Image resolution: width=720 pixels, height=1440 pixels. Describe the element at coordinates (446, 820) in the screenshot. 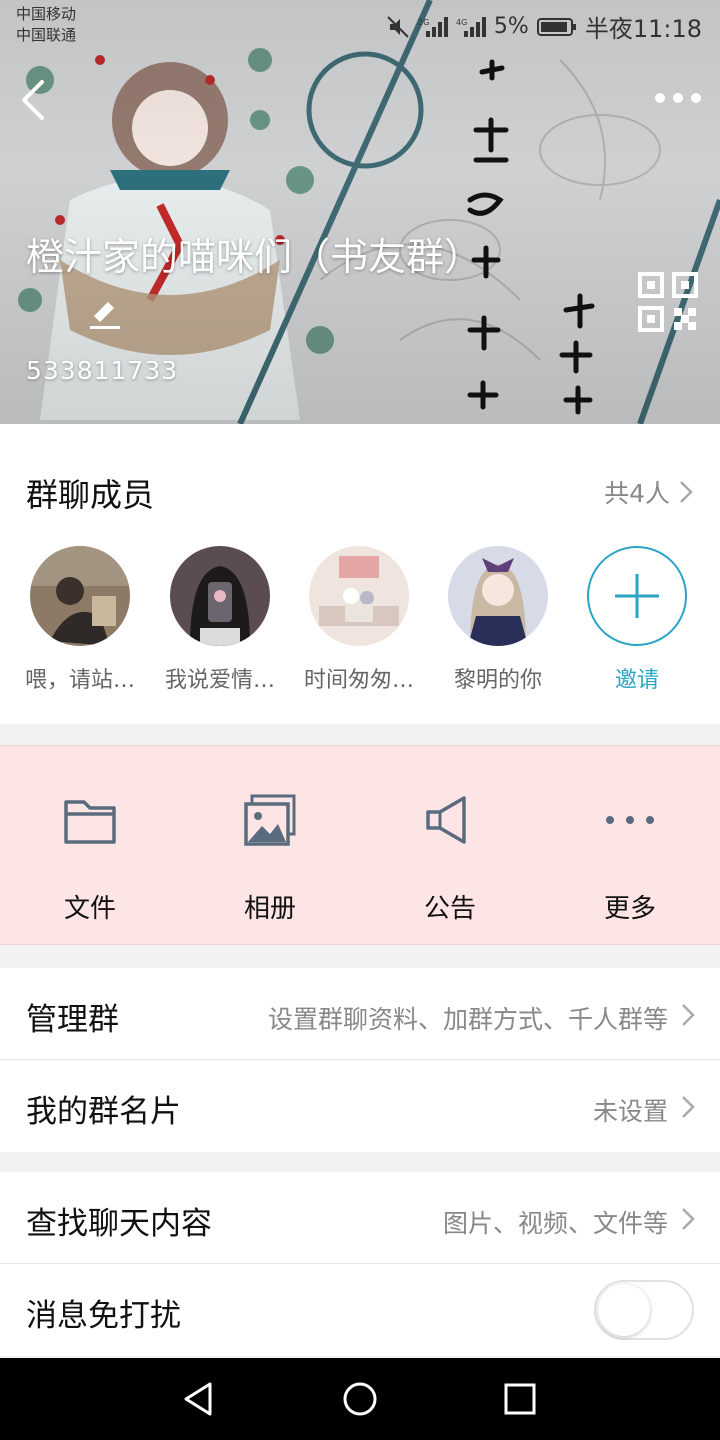

I see `megaphone-icon` at that location.